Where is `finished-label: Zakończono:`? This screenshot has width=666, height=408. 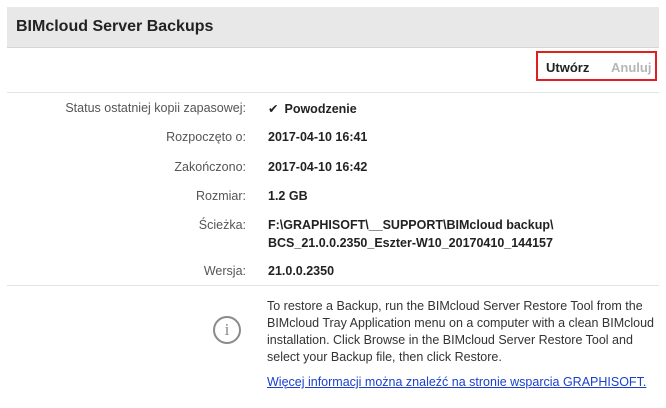
finished-label: Zakończono: is located at coordinates (210, 167).